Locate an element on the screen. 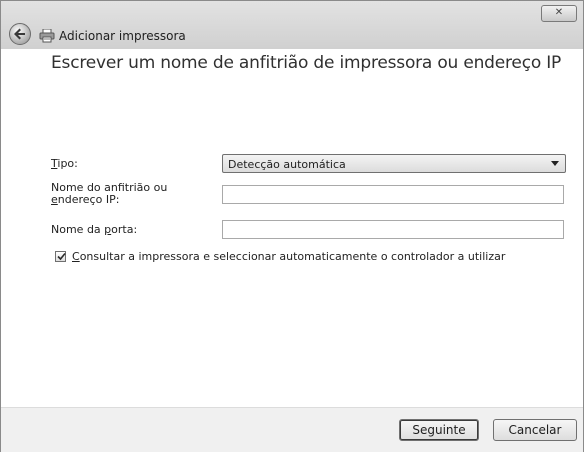 The image size is (584, 452). type-dropdown: Detecção automática is located at coordinates (394, 163).